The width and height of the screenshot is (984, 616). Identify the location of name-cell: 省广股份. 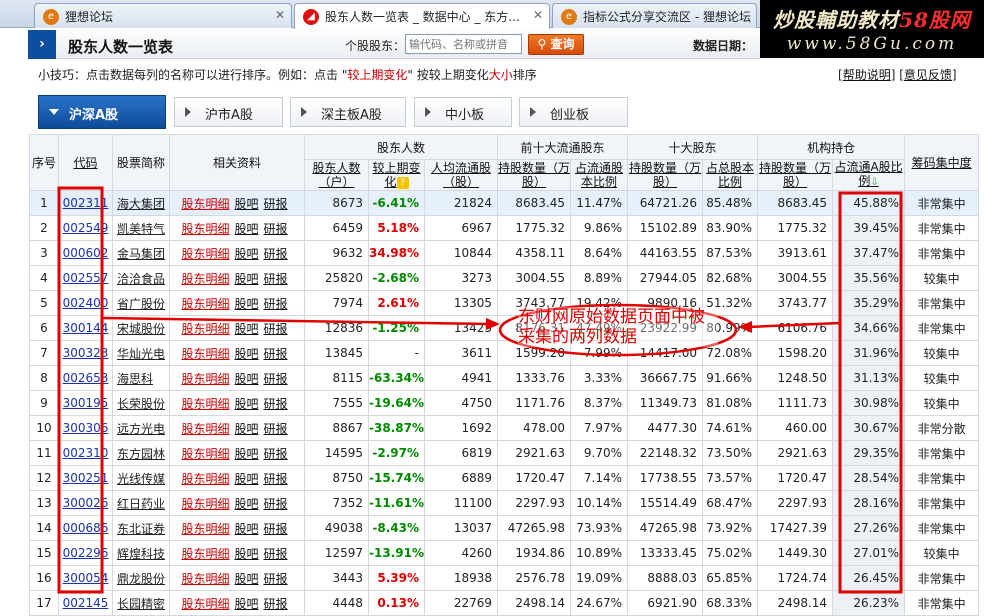
(141, 303).